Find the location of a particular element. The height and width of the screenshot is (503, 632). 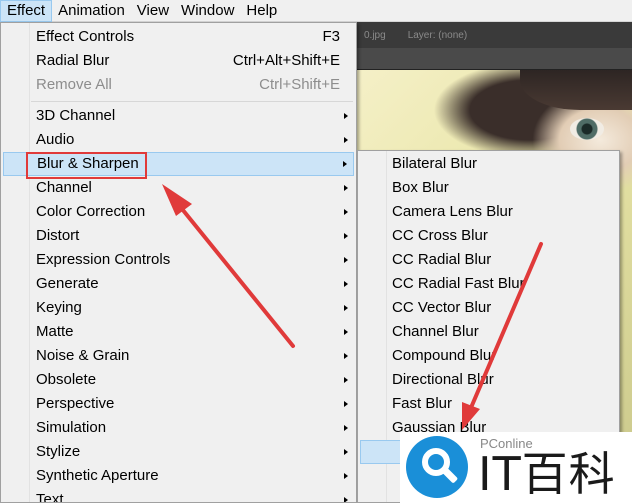

menu-item-obsolete: Obsolete is located at coordinates (178, 380).